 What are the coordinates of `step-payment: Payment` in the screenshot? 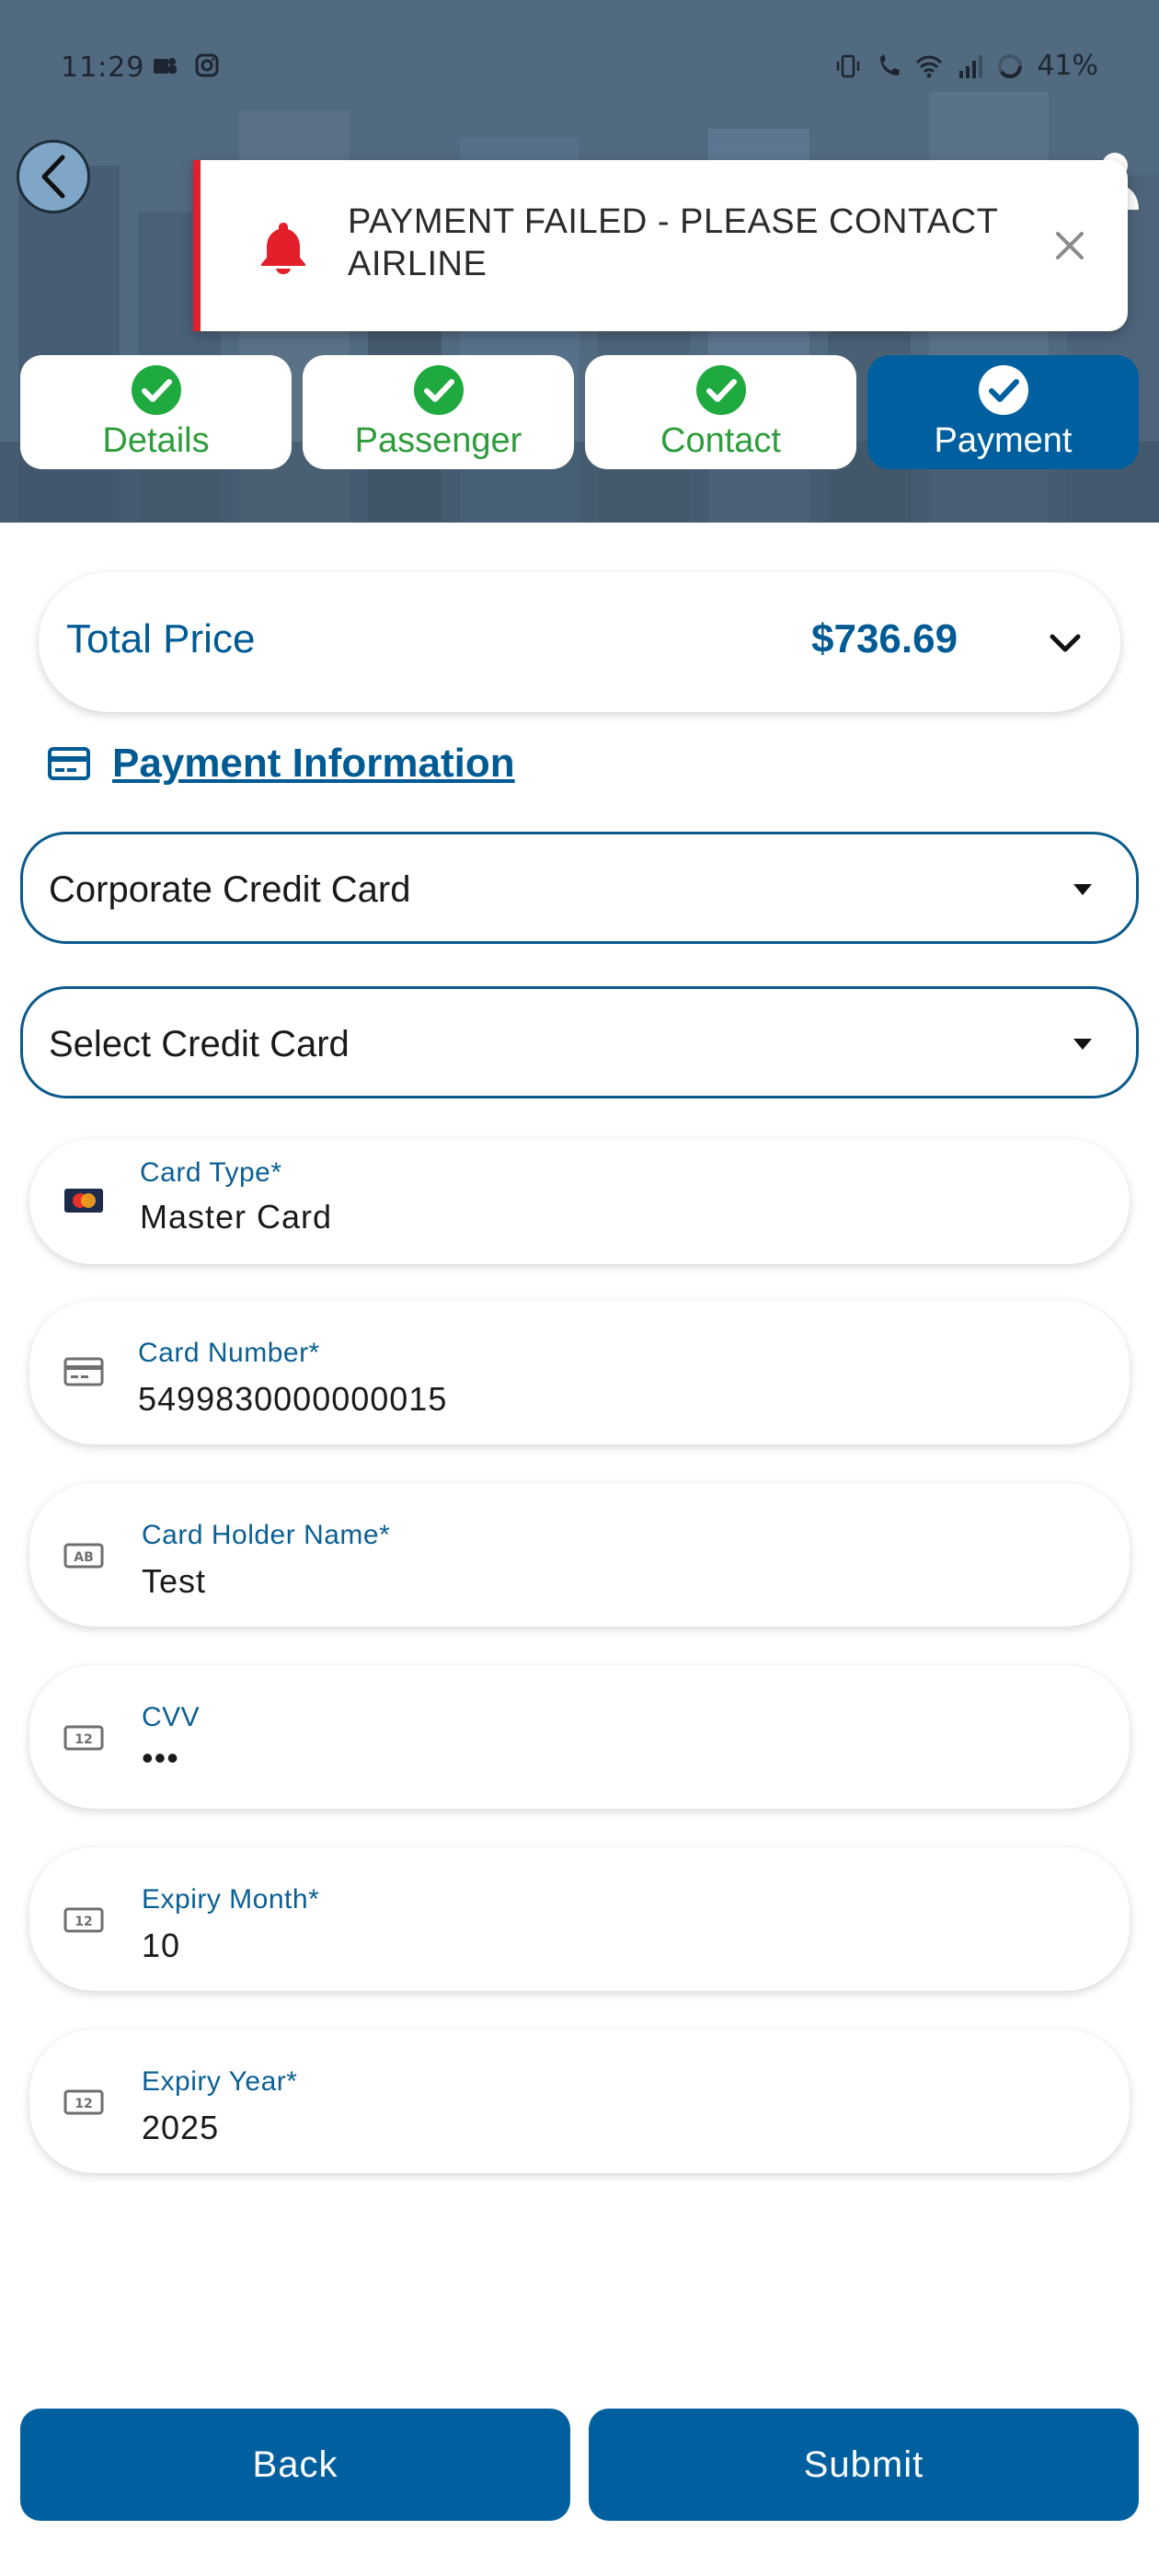 It's located at (1003, 412).